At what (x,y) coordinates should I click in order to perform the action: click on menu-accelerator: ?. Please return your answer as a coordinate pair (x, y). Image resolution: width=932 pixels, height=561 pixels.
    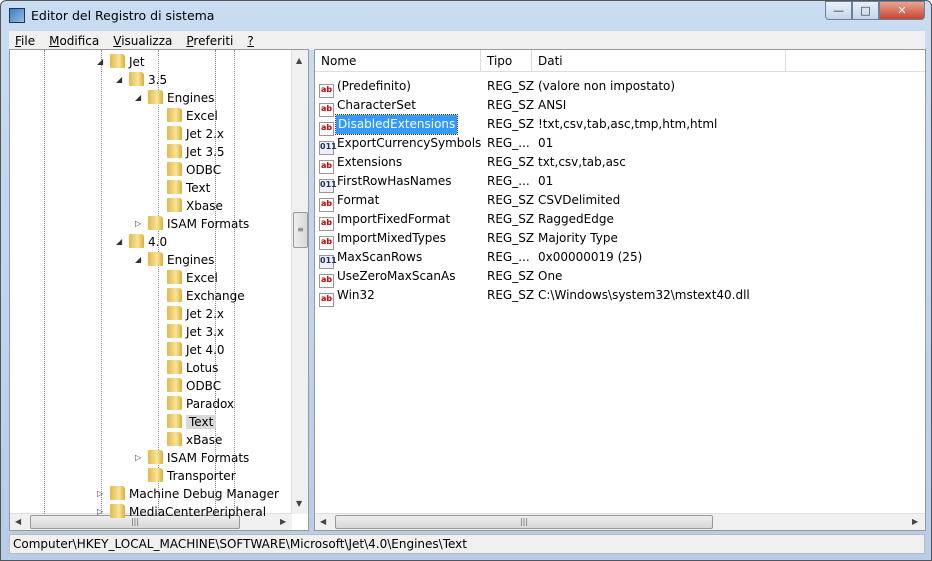
    Looking at the image, I should click on (250, 40).